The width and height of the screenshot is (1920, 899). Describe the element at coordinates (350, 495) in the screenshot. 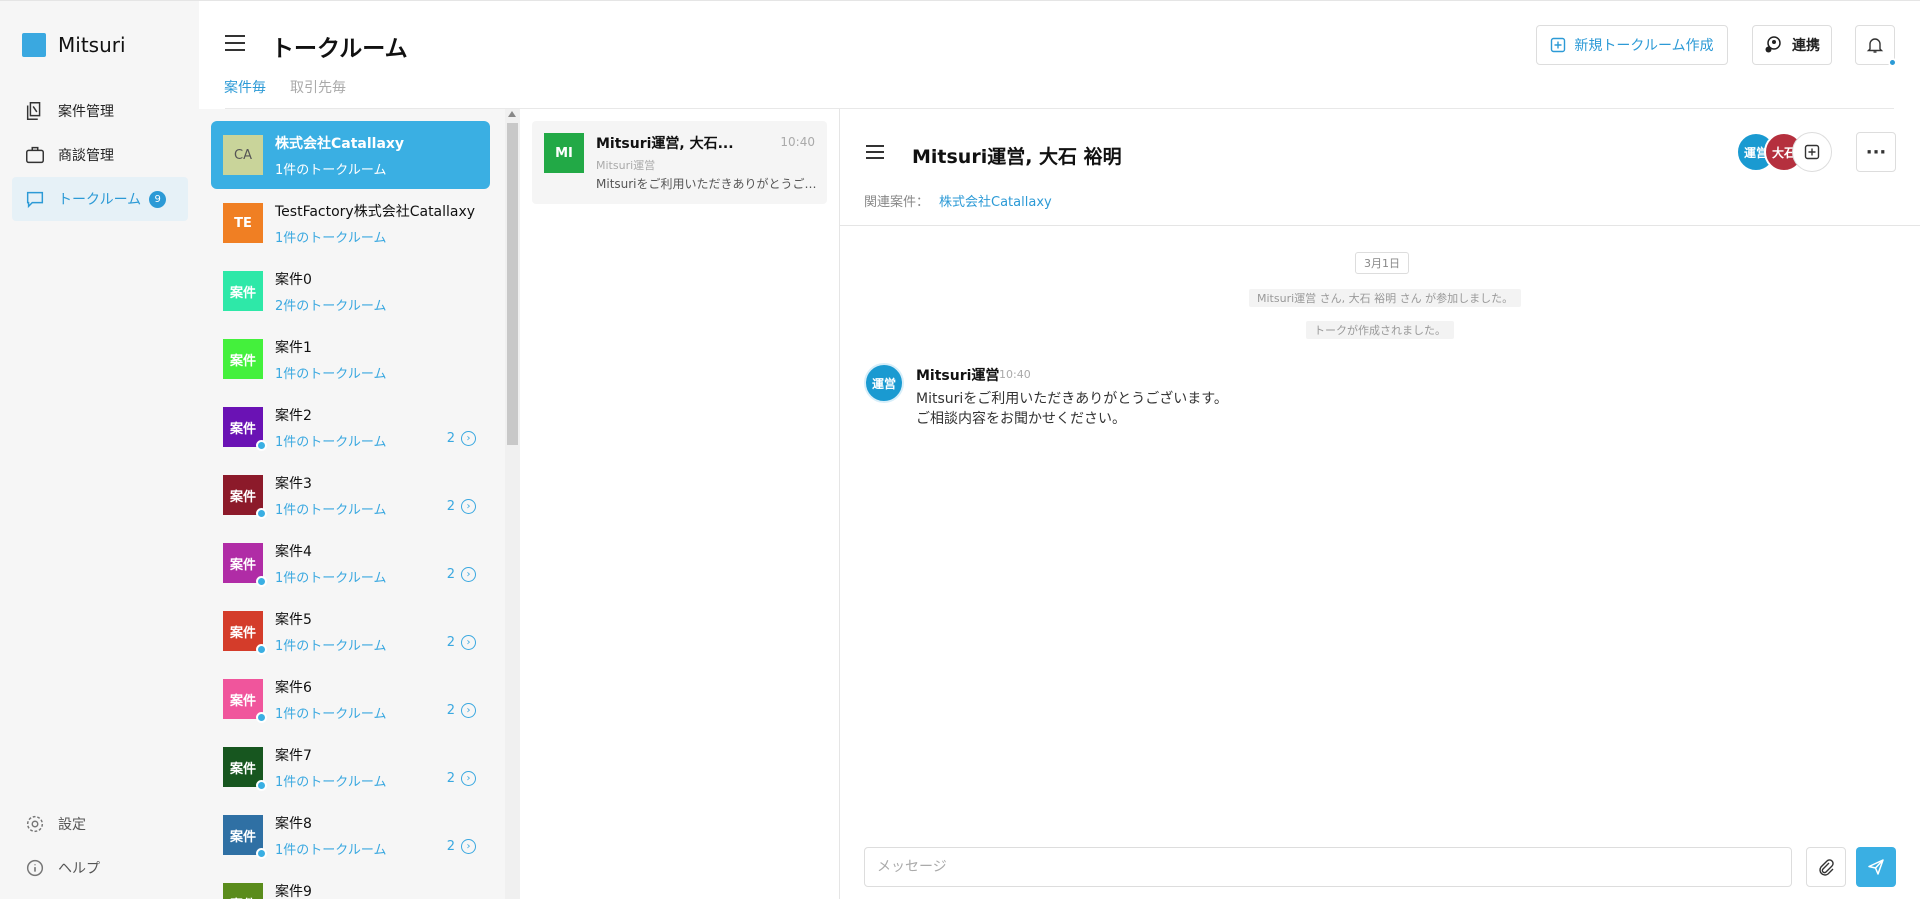

I see `project-item: 案件 案件3 1件のトークルーム 2 ›` at that location.